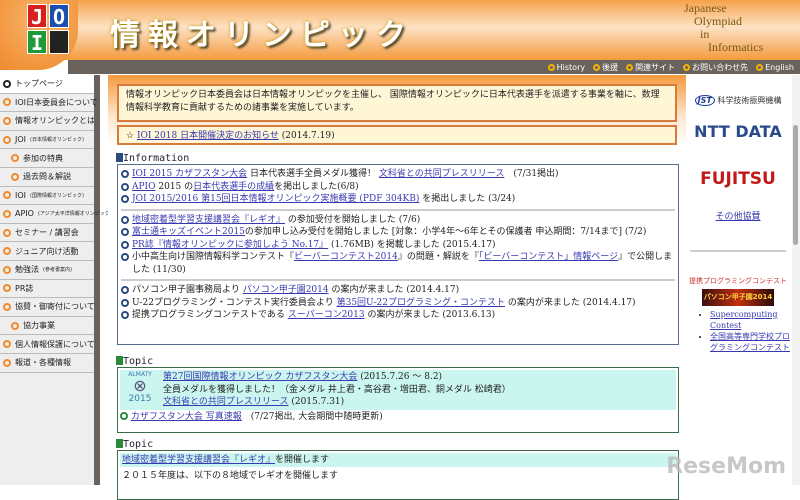 This screenshot has width=800, height=500. What do you see at coordinates (302, 460) in the screenshot?
I see `text: を開催します` at bounding box center [302, 460].